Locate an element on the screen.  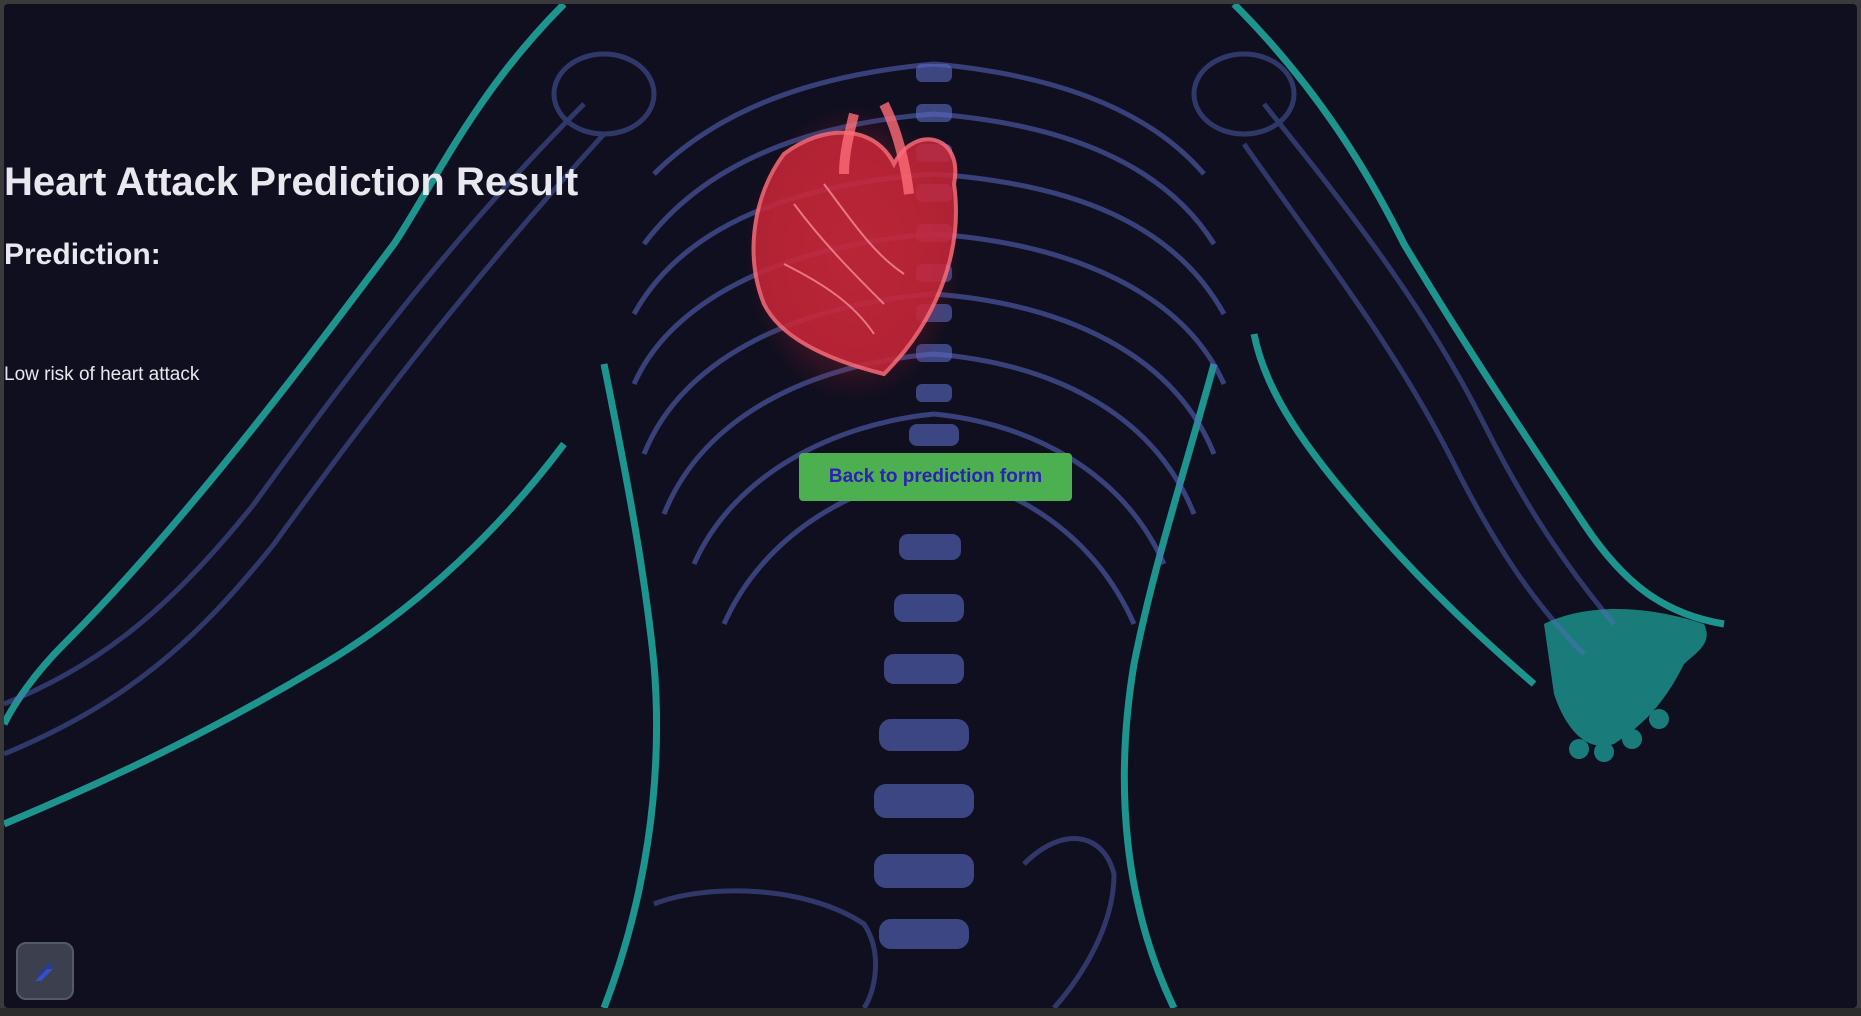
prediction-result-text: Low risk of heart attack is located at coordinates (102, 374).